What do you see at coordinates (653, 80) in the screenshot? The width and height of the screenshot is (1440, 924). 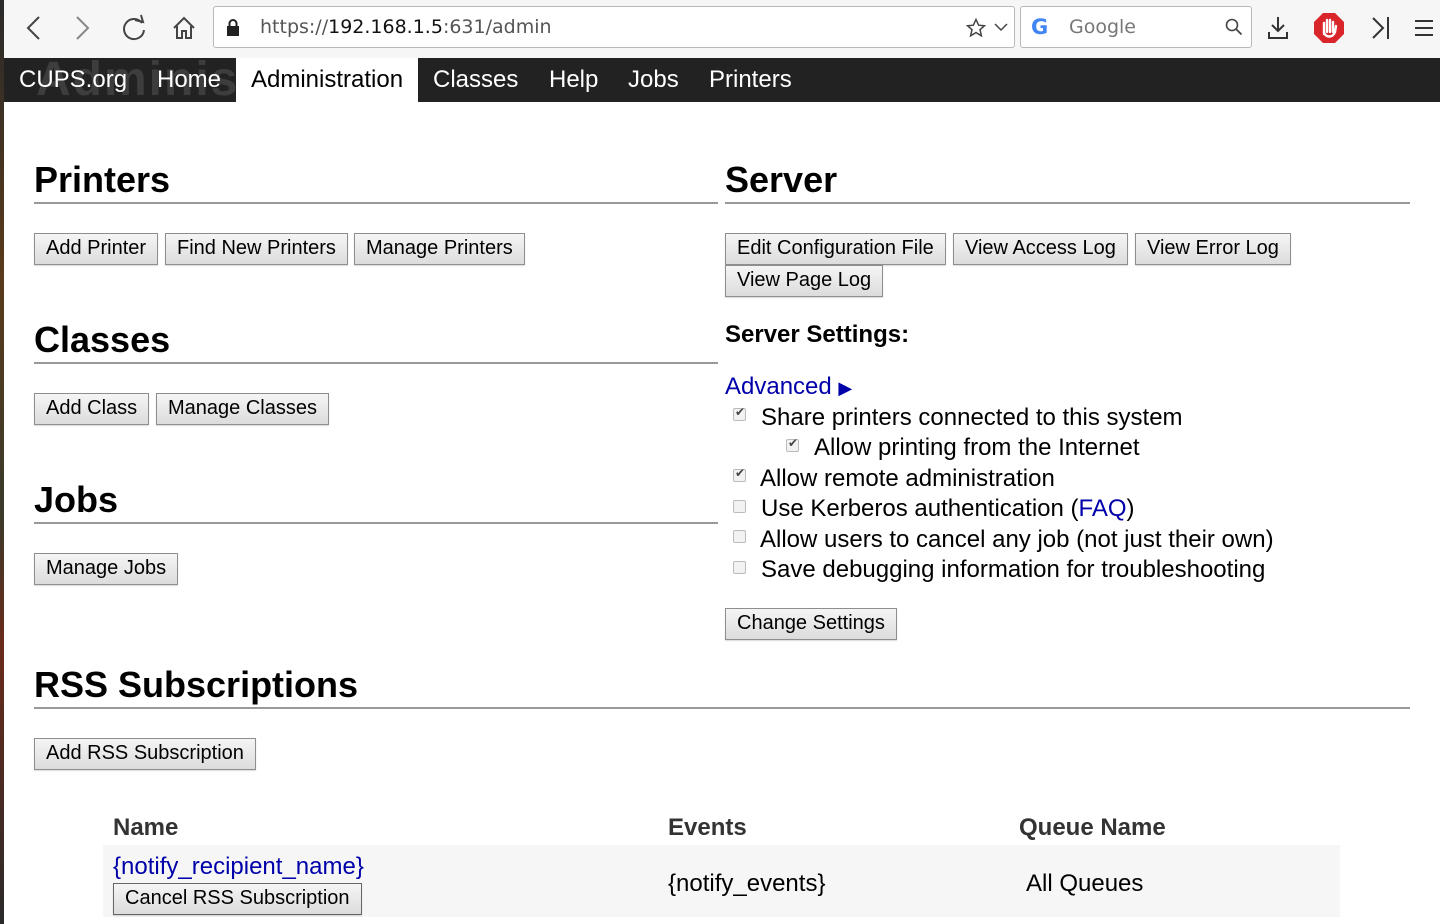 I see `nav-item-jobs: Jobs` at bounding box center [653, 80].